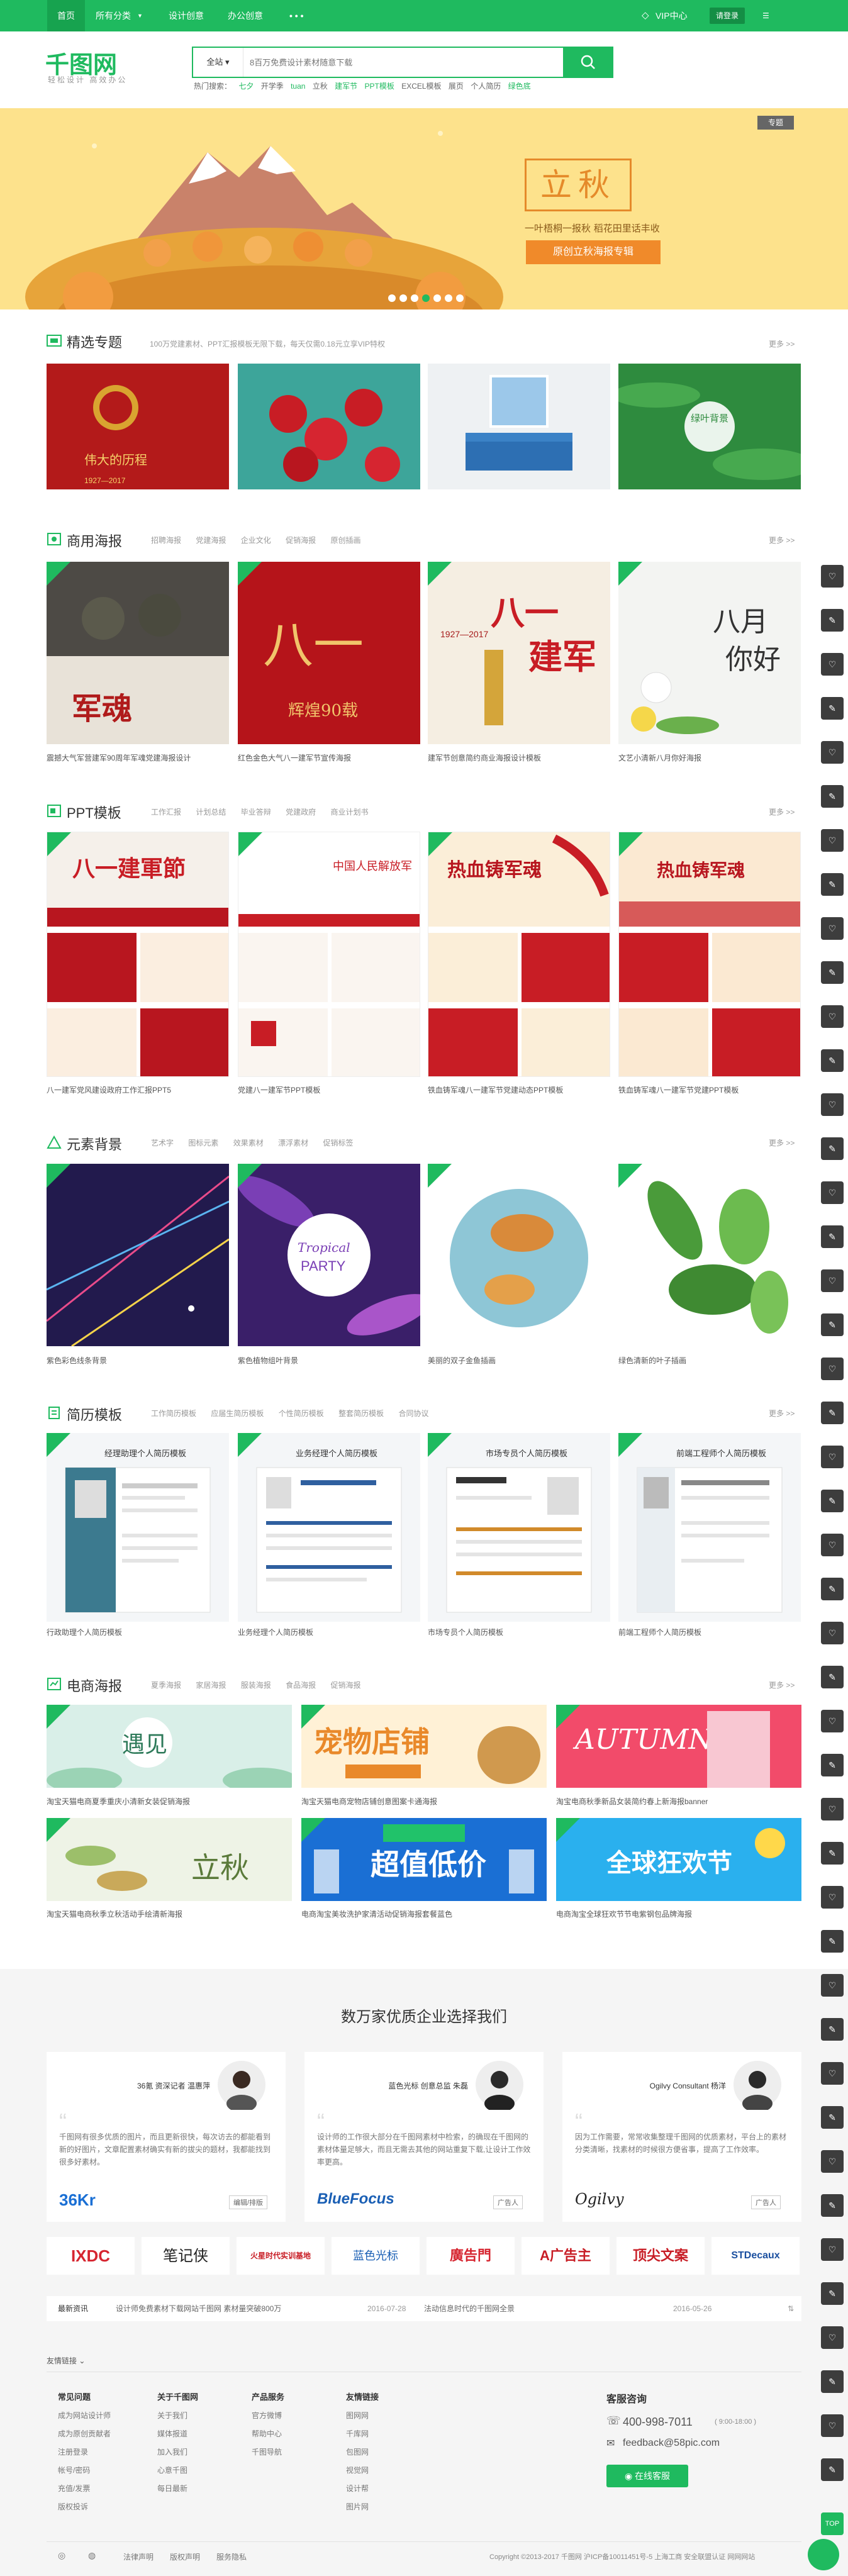 This screenshot has height=2576, width=848. What do you see at coordinates (346, 86) in the screenshot?
I see `hot-search-link: 建军节` at bounding box center [346, 86].